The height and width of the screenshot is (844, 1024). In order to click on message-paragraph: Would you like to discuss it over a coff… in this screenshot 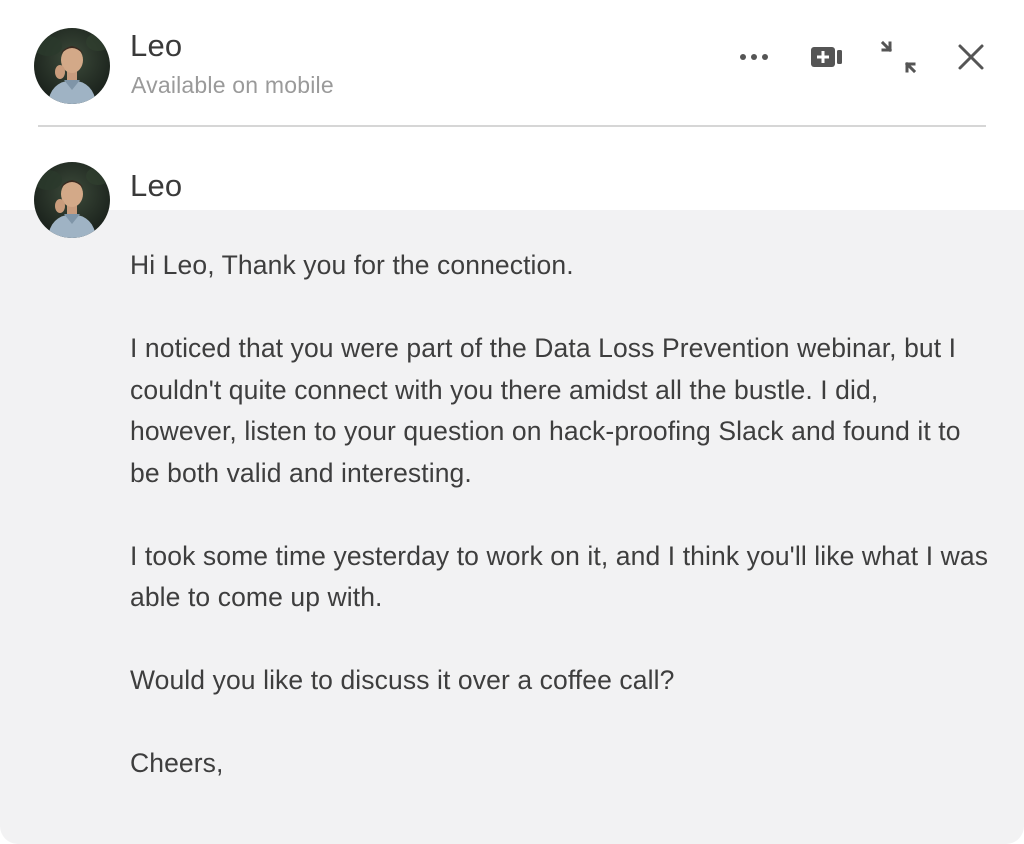, I will do `click(402, 680)`.